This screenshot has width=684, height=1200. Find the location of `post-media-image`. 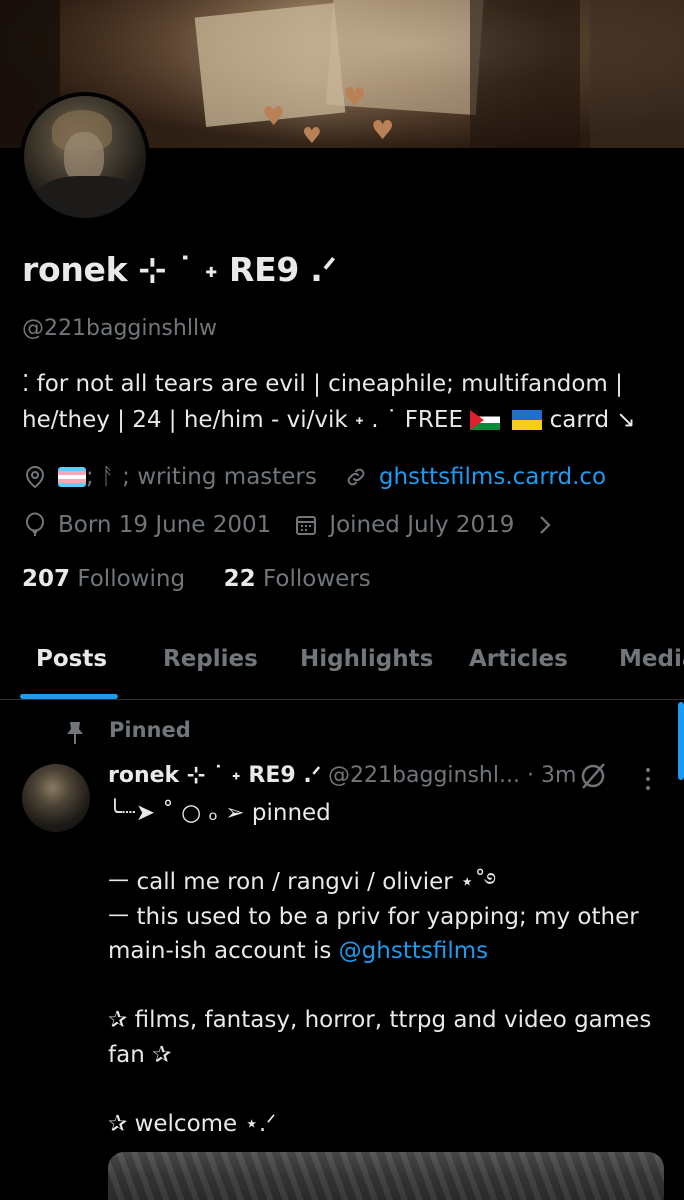

post-media-image is located at coordinates (386, 1176).